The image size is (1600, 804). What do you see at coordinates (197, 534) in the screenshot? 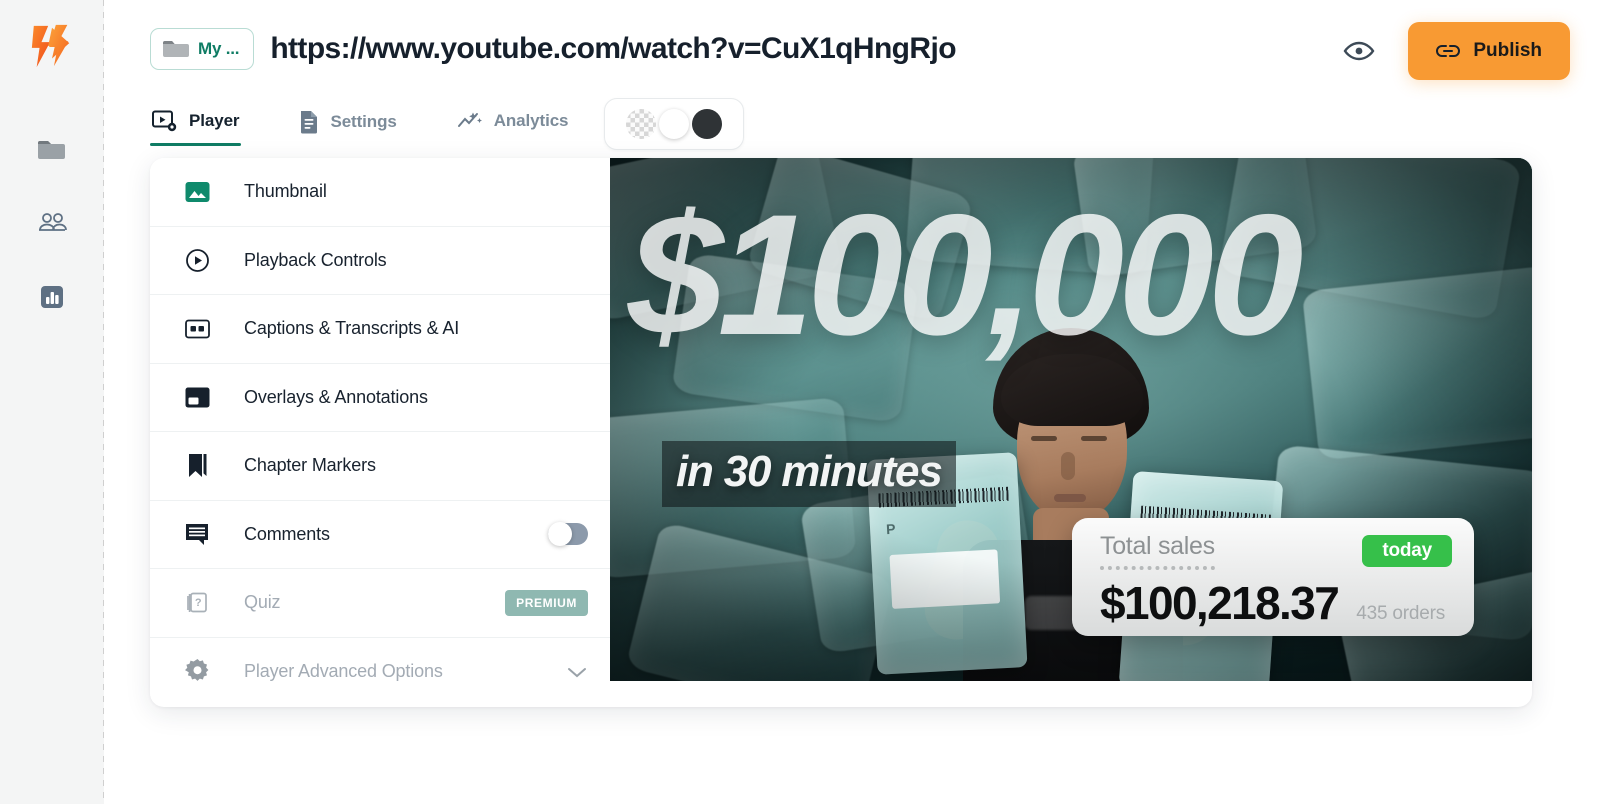
I see `comment-icon` at bounding box center [197, 534].